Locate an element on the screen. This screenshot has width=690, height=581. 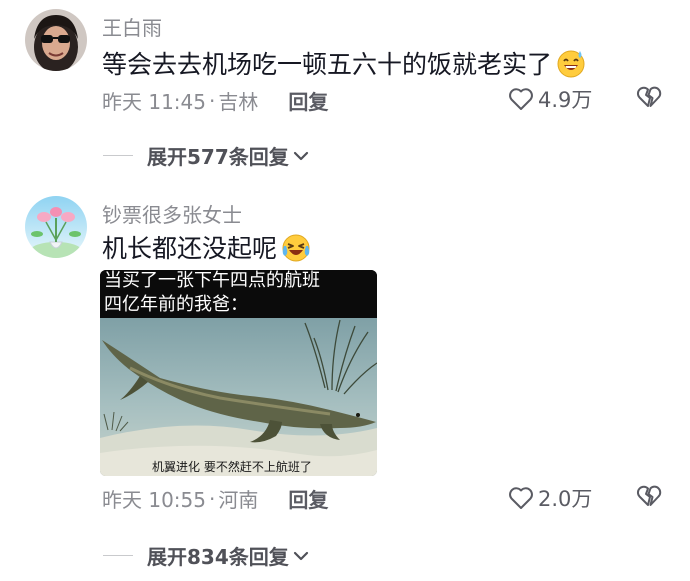
comment-username: 钞票很多张女士 is located at coordinates (172, 213).